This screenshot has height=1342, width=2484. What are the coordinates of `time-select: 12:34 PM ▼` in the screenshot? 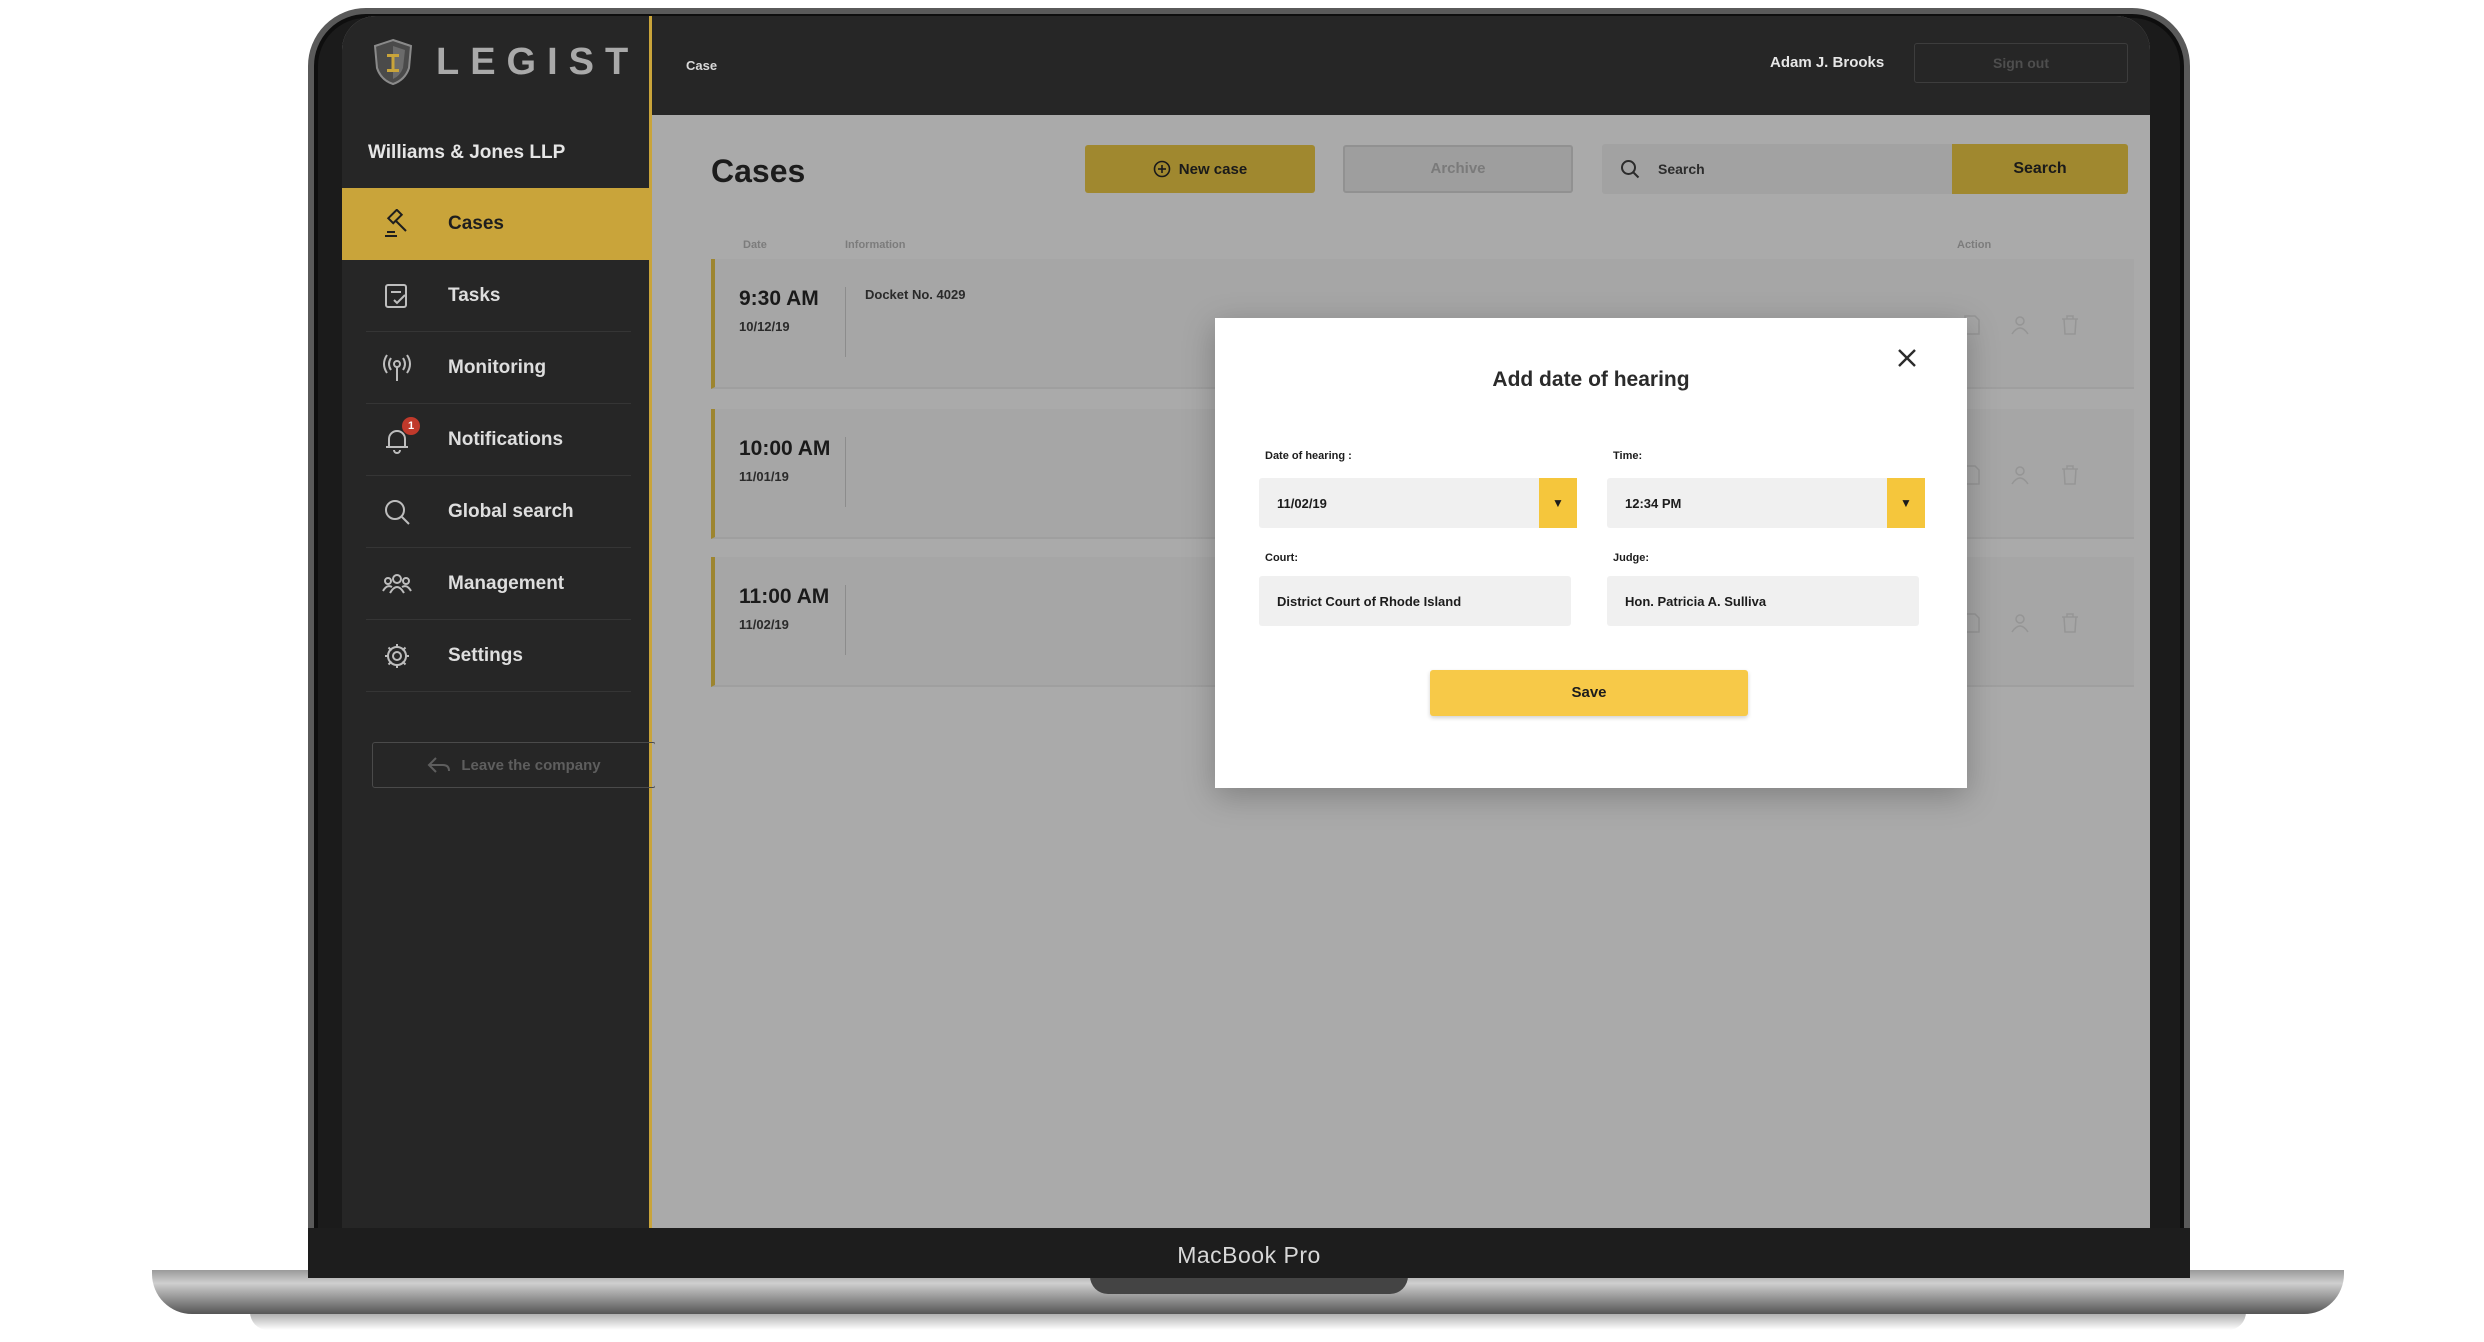 It's located at (1766, 503).